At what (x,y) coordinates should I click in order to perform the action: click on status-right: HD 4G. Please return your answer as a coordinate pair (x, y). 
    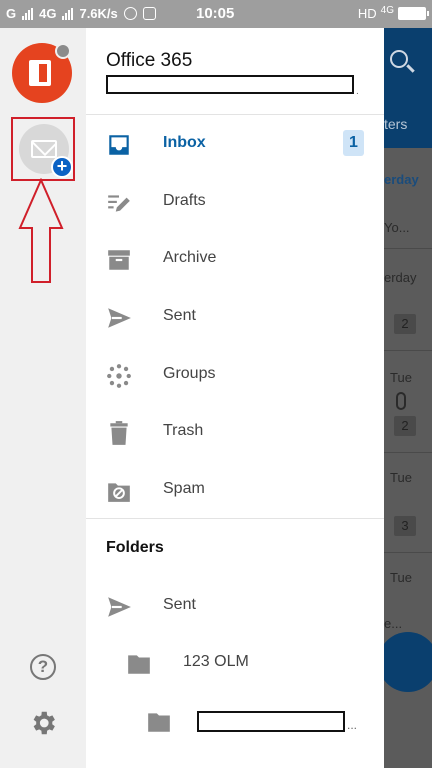
    Looking at the image, I should click on (393, 13).